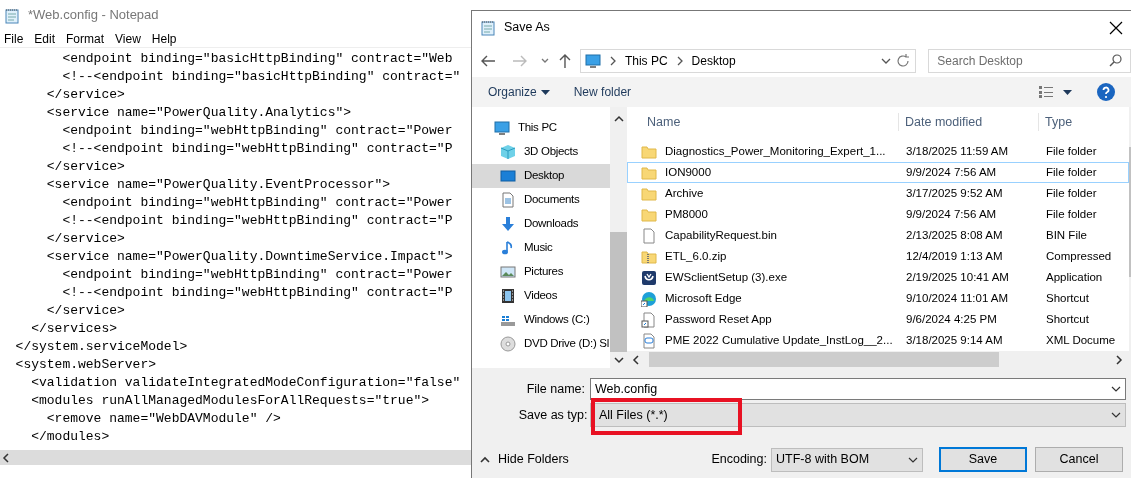 This screenshot has width=1131, height=478. Describe the element at coordinates (74, 329) in the screenshot. I see `code-line: </services>` at that location.